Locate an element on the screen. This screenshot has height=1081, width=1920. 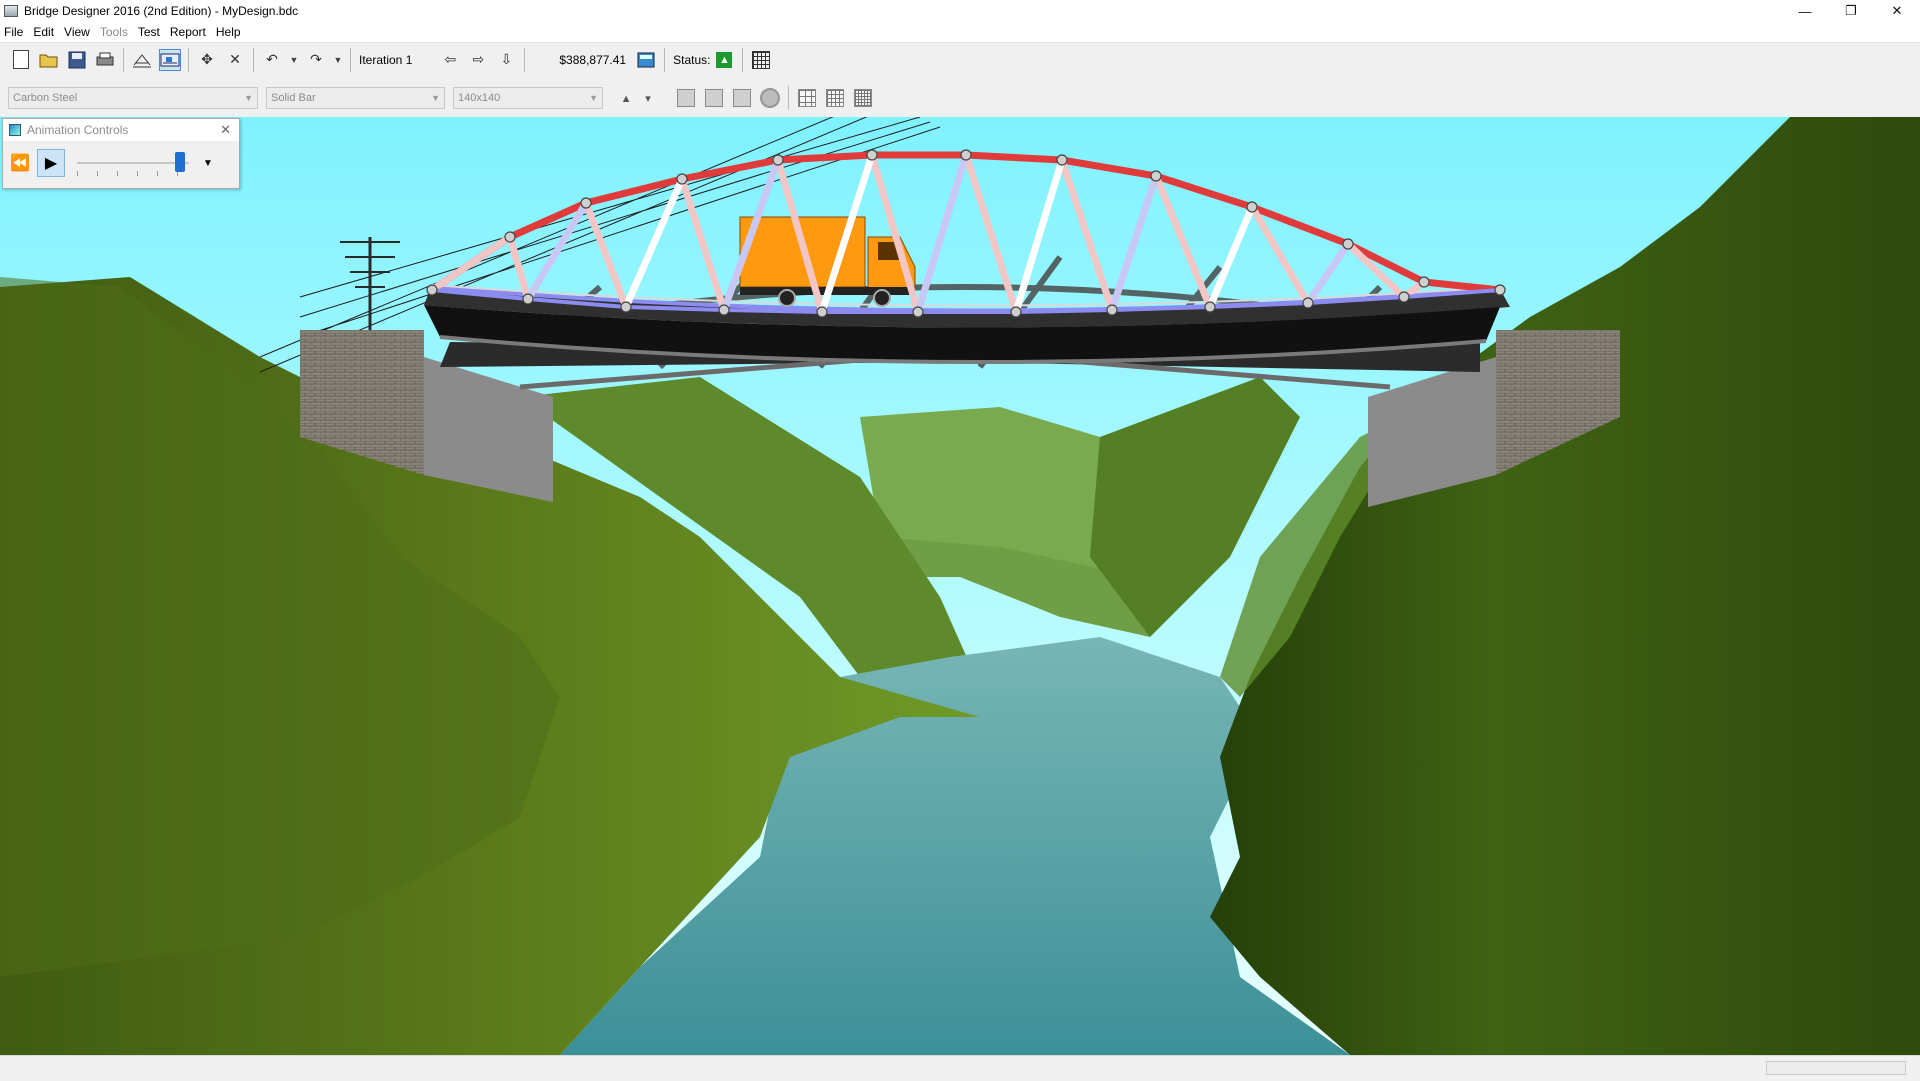
save-icon is located at coordinates (77, 60).